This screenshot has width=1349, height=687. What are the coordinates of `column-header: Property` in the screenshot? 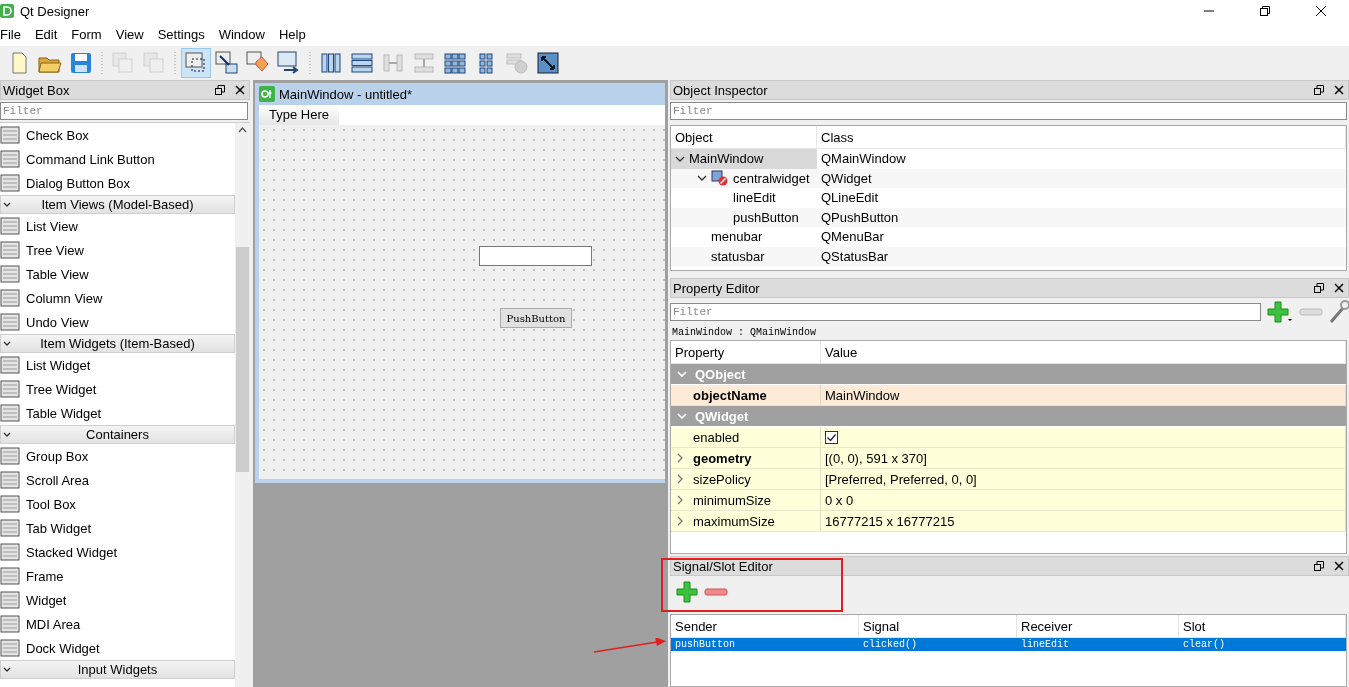 It's located at (746, 352).